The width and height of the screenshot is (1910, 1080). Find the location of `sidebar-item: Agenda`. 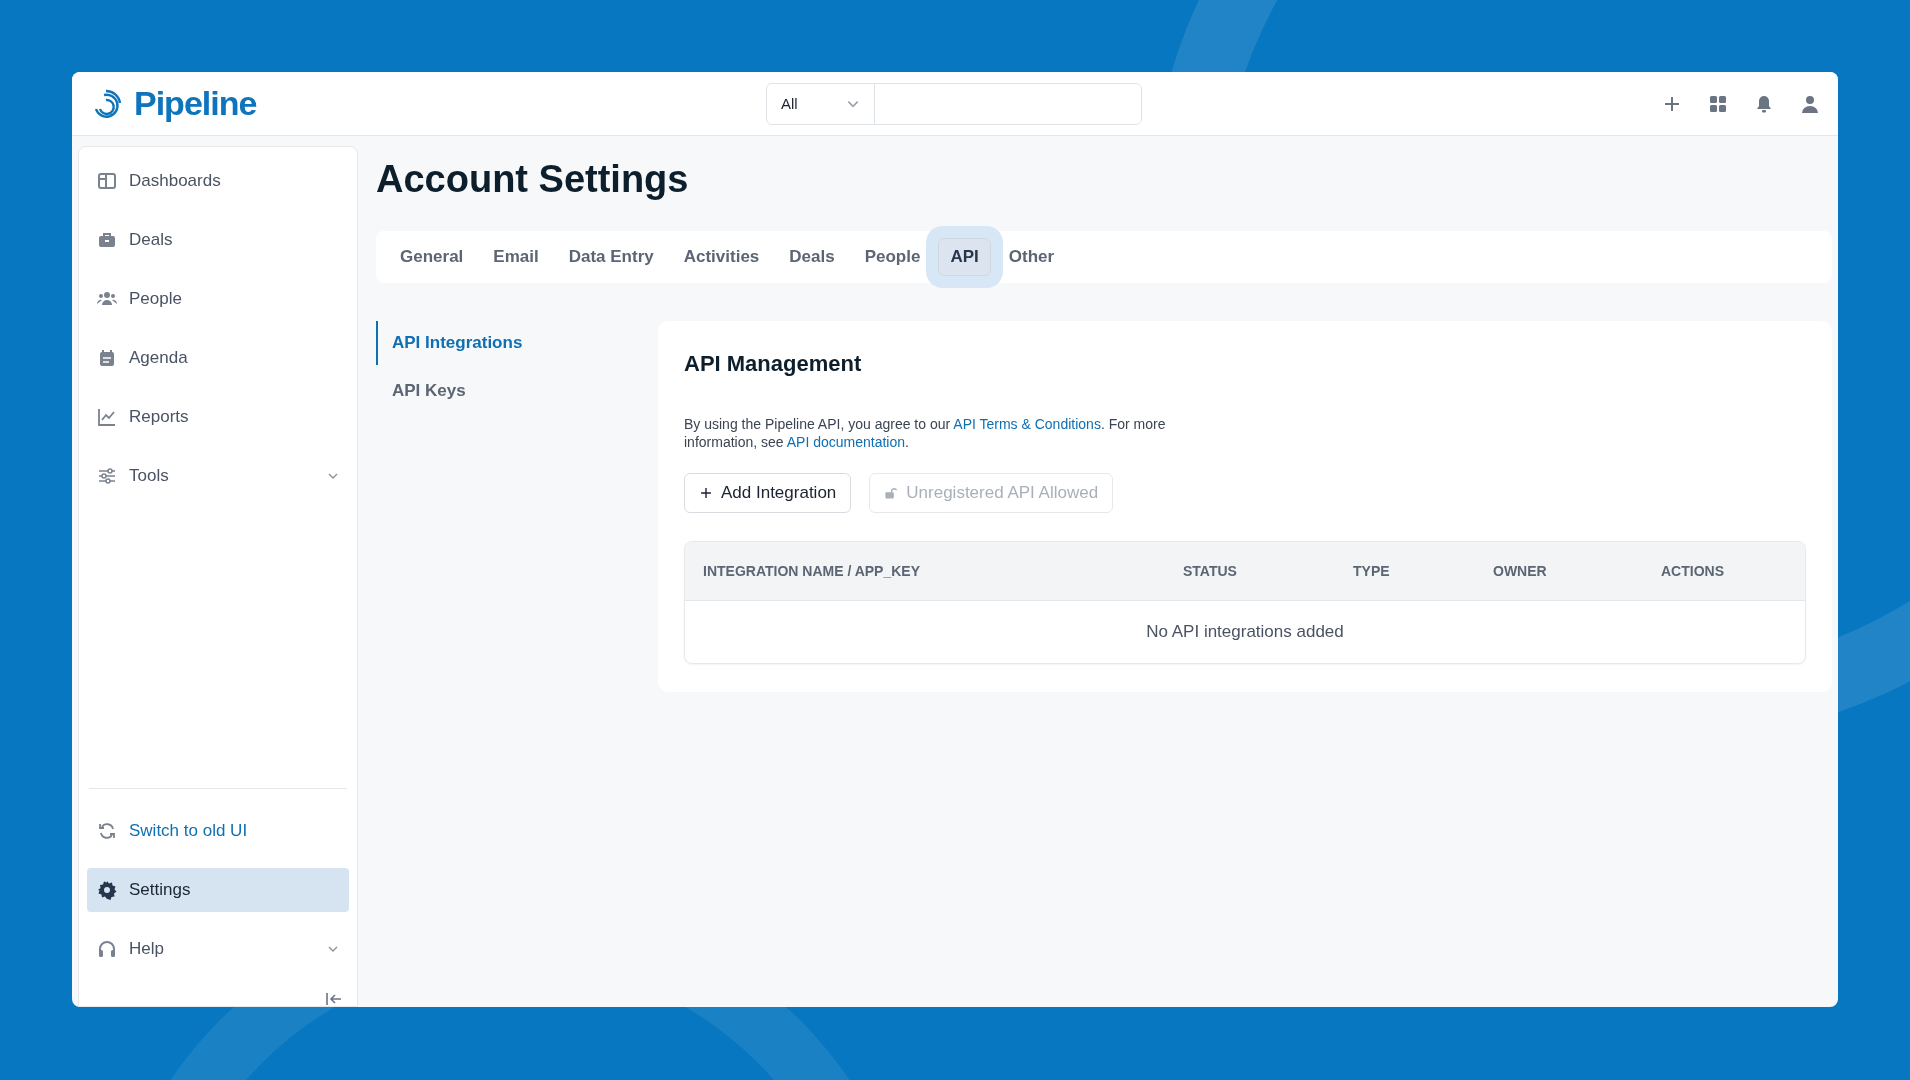

sidebar-item: Agenda is located at coordinates (218, 358).